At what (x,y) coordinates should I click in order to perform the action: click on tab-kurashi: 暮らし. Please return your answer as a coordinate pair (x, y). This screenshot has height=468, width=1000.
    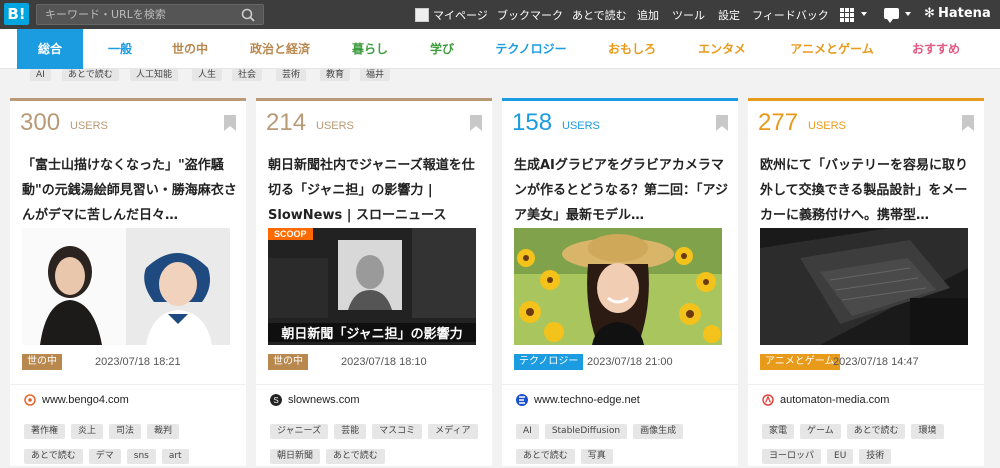
    Looking at the image, I should click on (370, 49).